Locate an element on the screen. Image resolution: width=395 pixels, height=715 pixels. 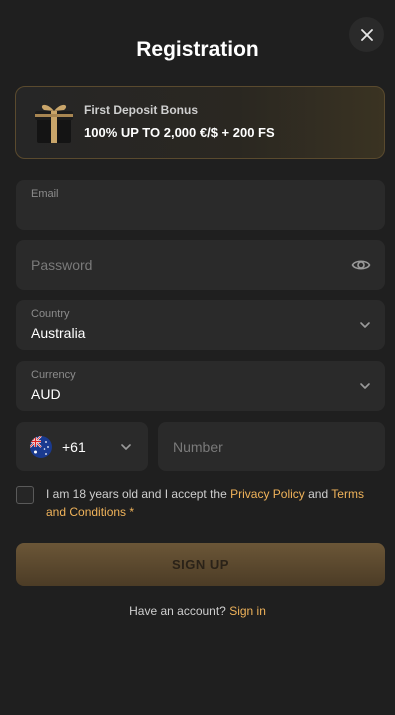
eye-icon is located at coordinates (361, 265).